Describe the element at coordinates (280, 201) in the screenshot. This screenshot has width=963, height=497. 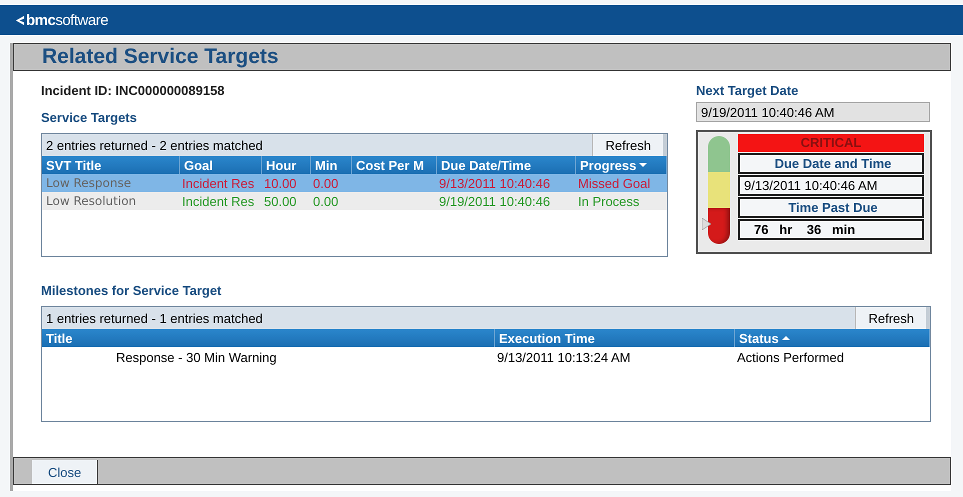
I see `table-cell-text: 50.00` at that location.